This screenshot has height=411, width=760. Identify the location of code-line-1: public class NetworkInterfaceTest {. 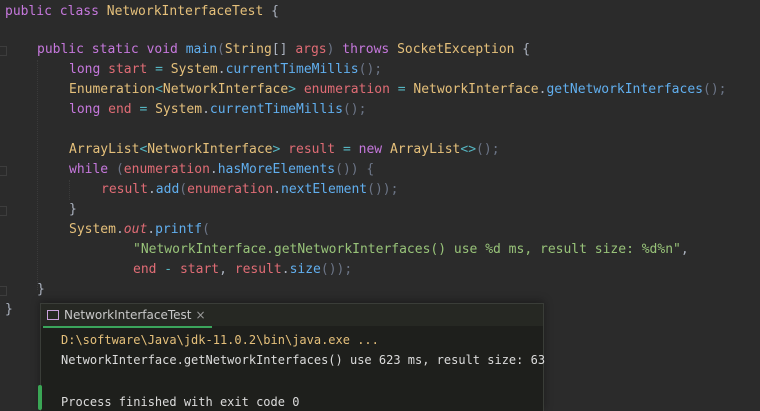
(142, 12).